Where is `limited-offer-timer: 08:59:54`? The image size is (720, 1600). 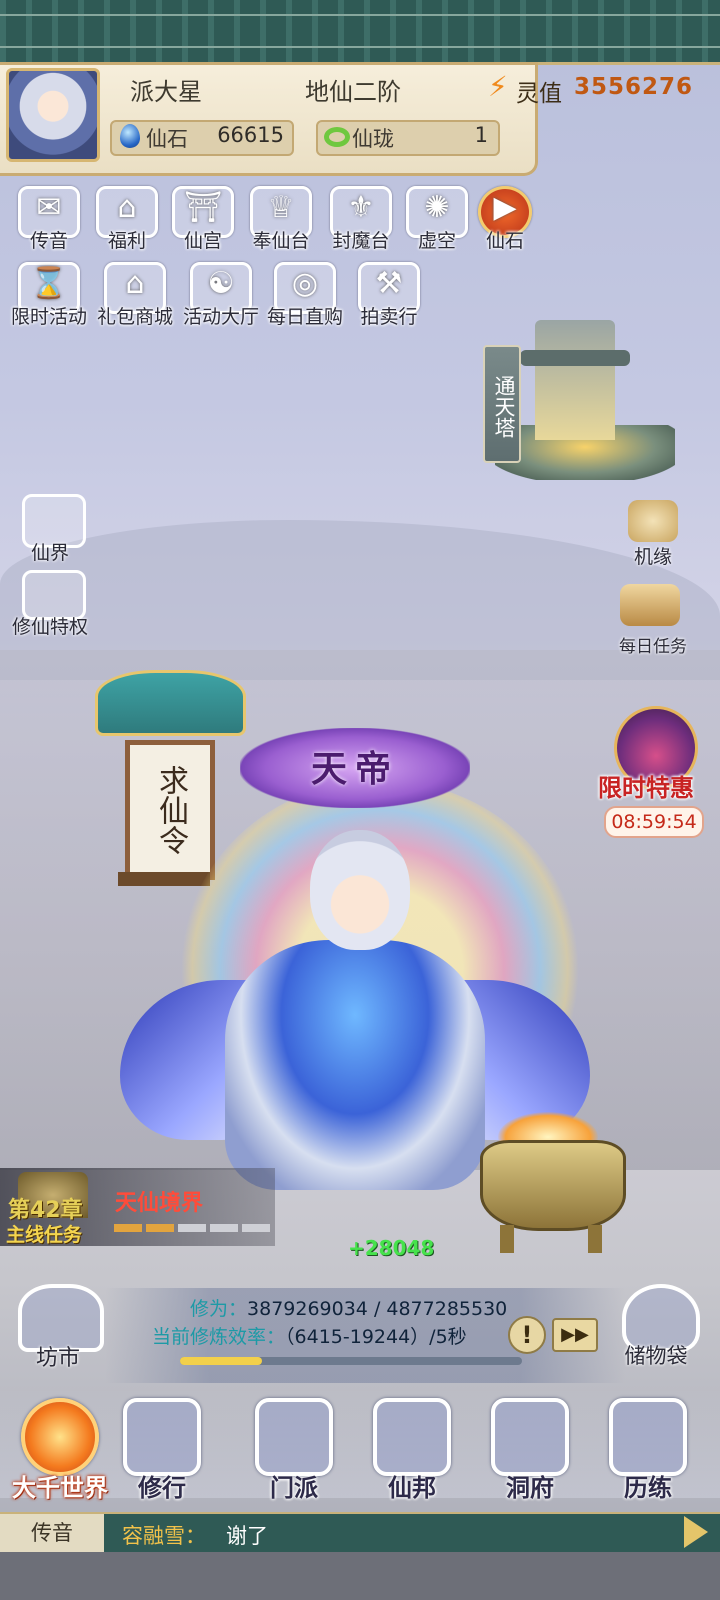
limited-offer-timer: 08:59:54 is located at coordinates (654, 822).